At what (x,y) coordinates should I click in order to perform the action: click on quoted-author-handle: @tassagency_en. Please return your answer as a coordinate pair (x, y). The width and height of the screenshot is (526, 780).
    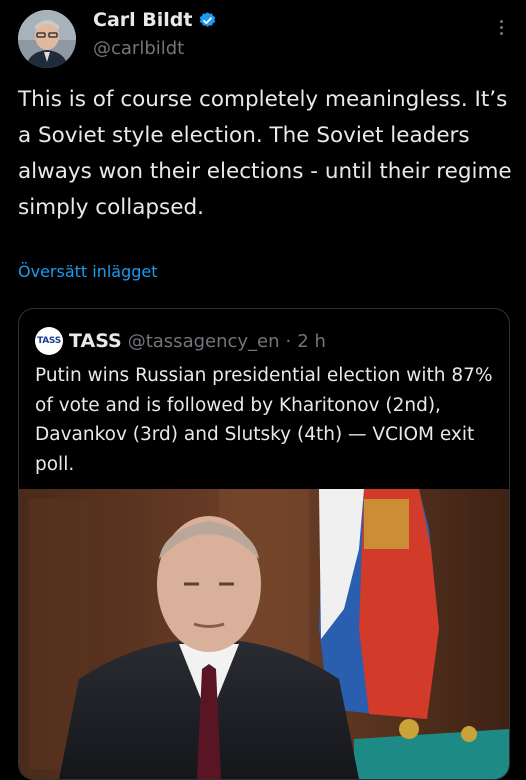
    Looking at the image, I should click on (204, 341).